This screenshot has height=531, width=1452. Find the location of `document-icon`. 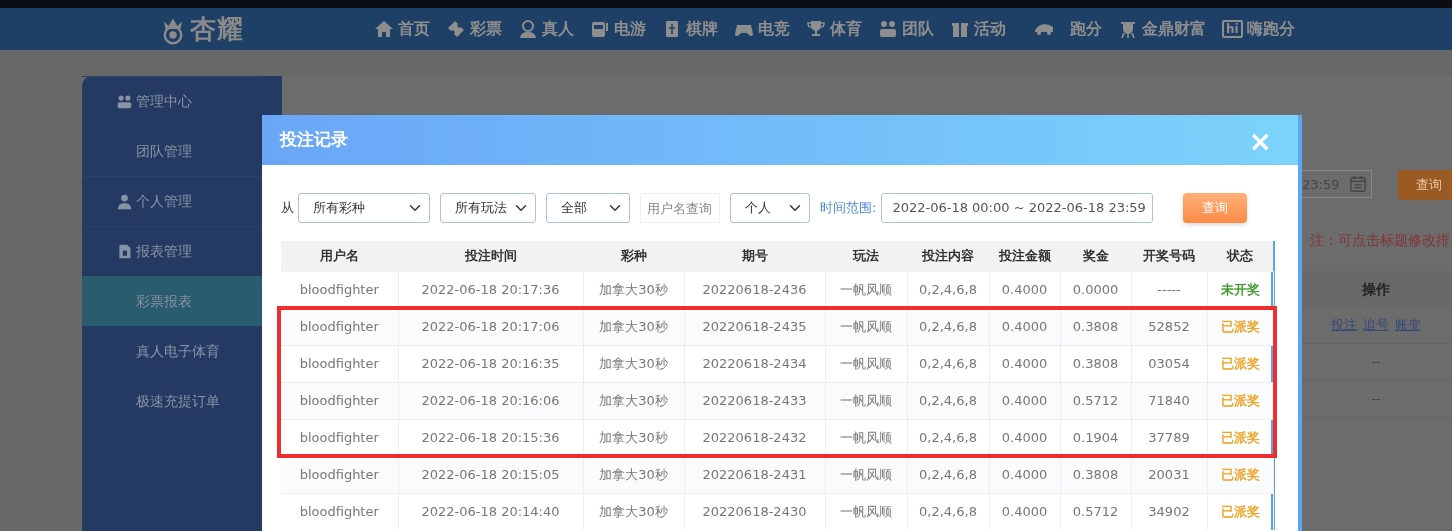

document-icon is located at coordinates (124, 251).